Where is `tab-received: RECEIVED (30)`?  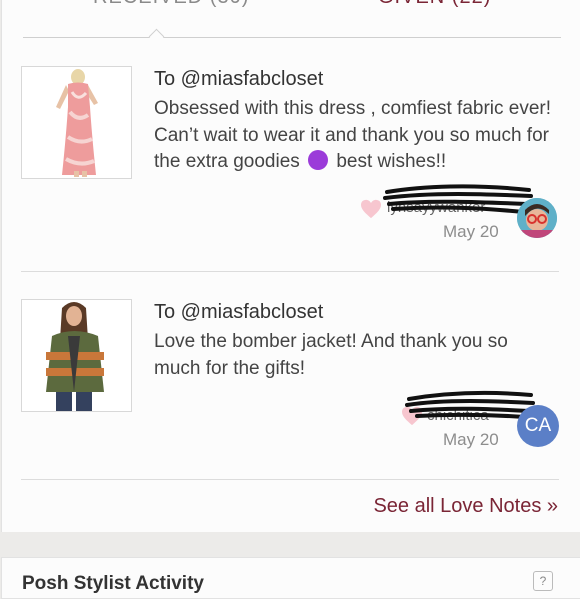 tab-received: RECEIVED (30) is located at coordinates (171, 4).